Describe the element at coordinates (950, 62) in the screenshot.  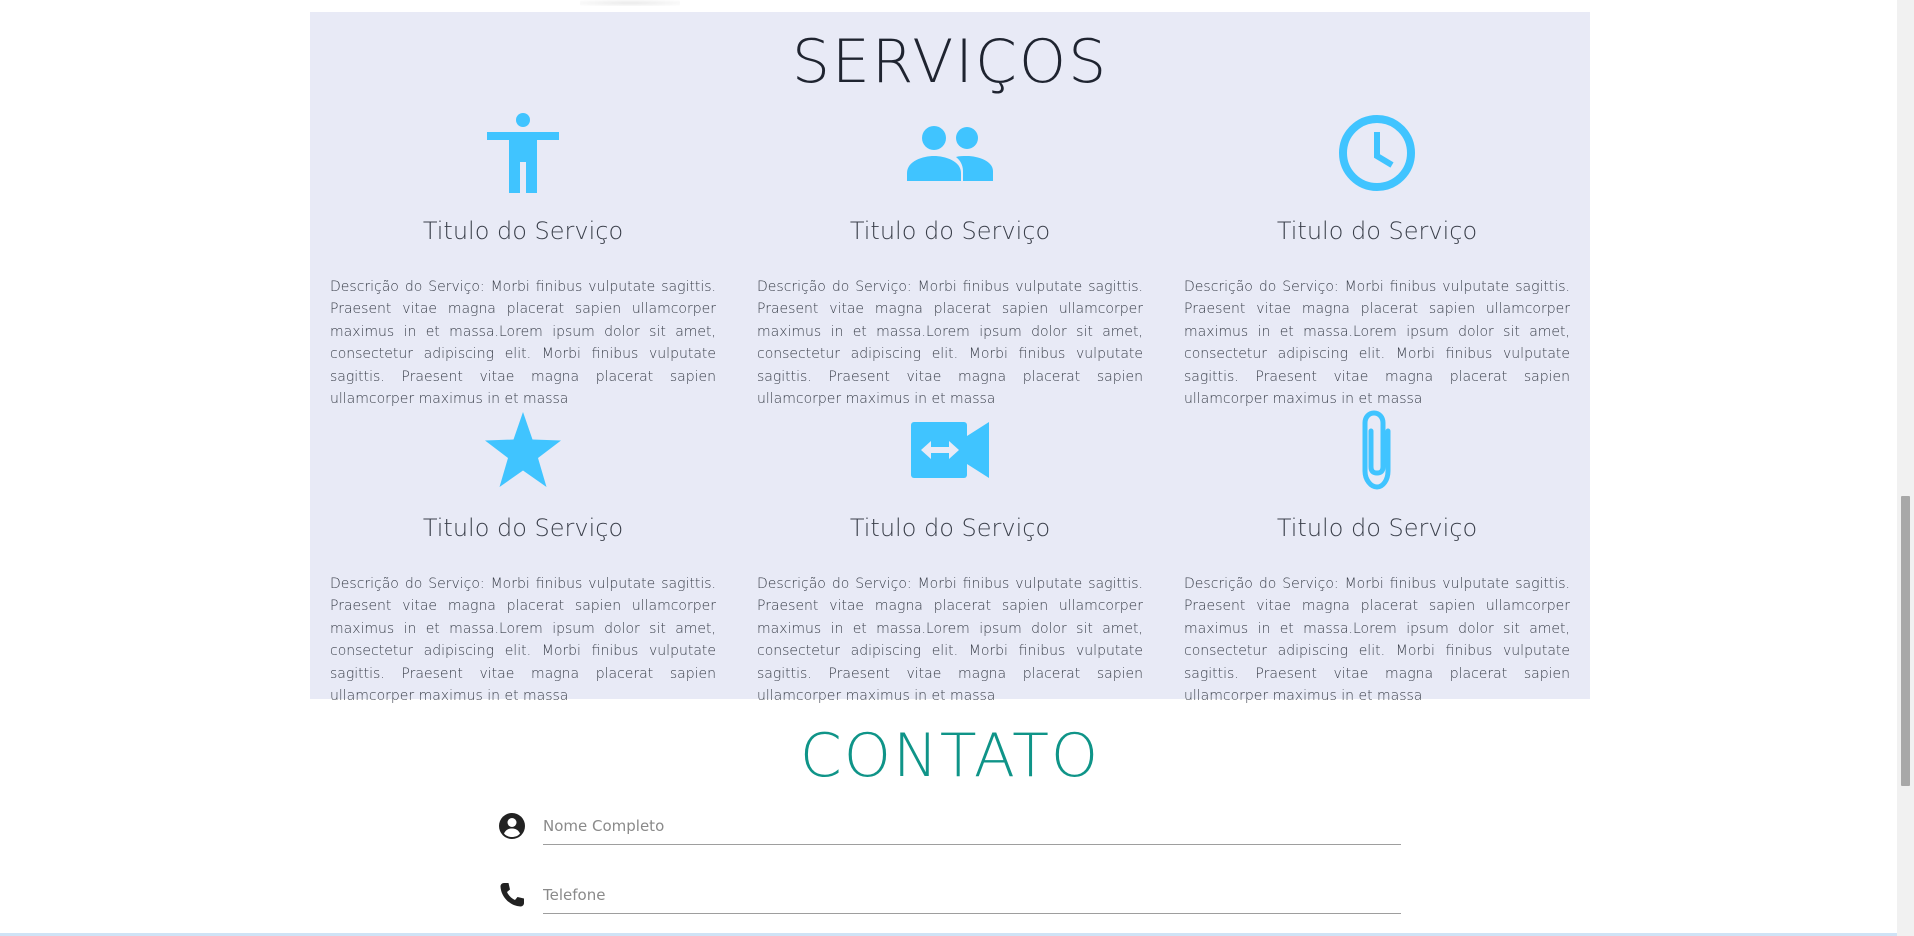
I see `services-title: SERVIÇOS` at that location.